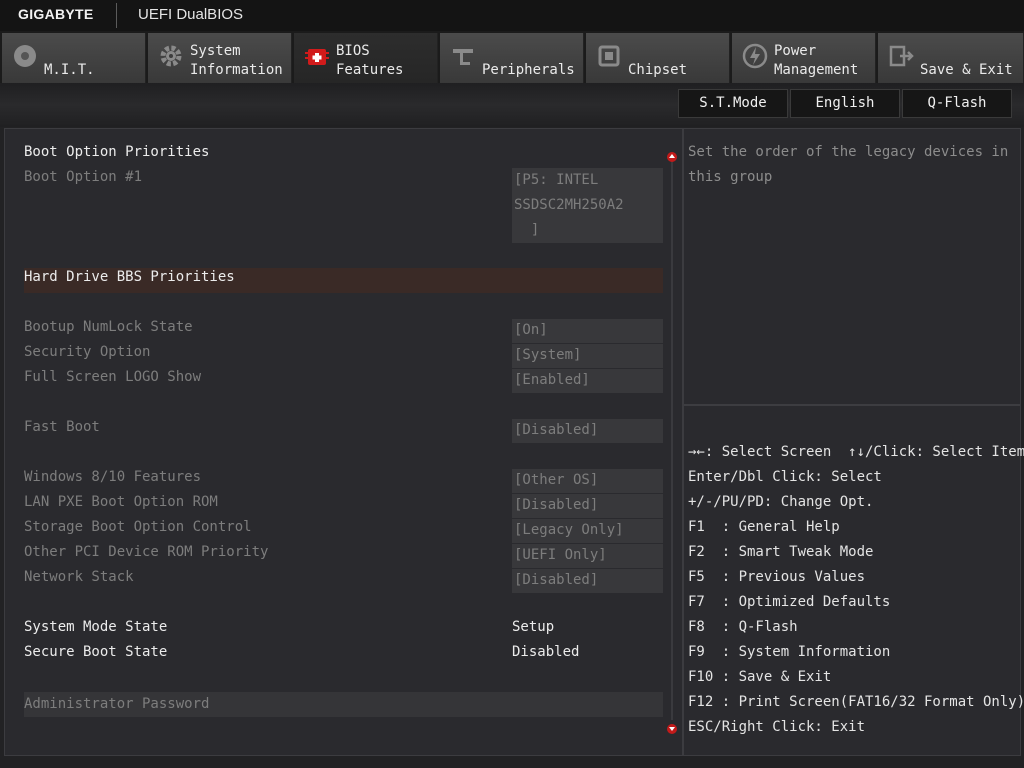 This screenshot has width=1024, height=768. I want to click on bios-chip-icon, so click(317, 57).